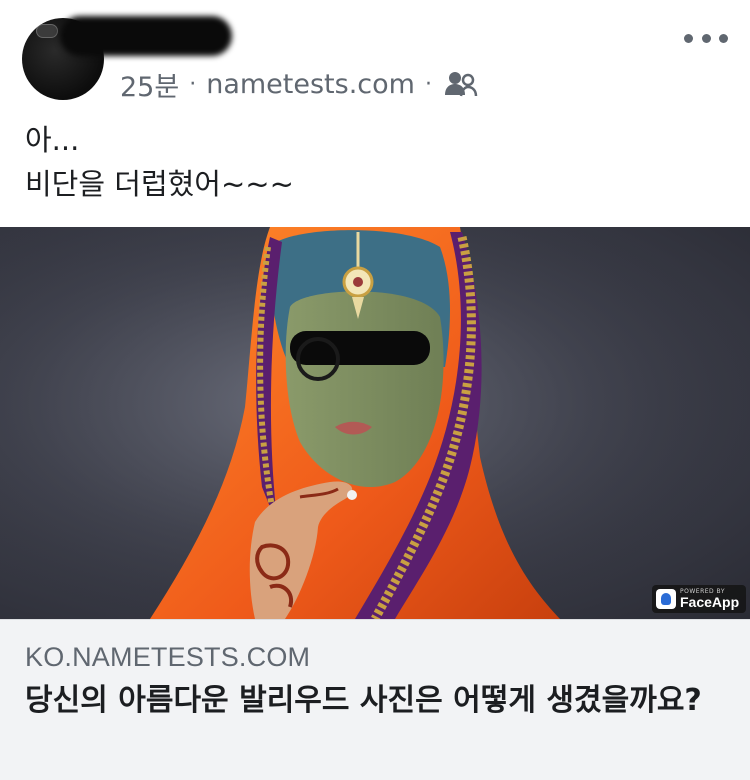 This screenshot has width=750, height=780. Describe the element at coordinates (146, 36) in the screenshot. I see `author-name-redacted` at that location.